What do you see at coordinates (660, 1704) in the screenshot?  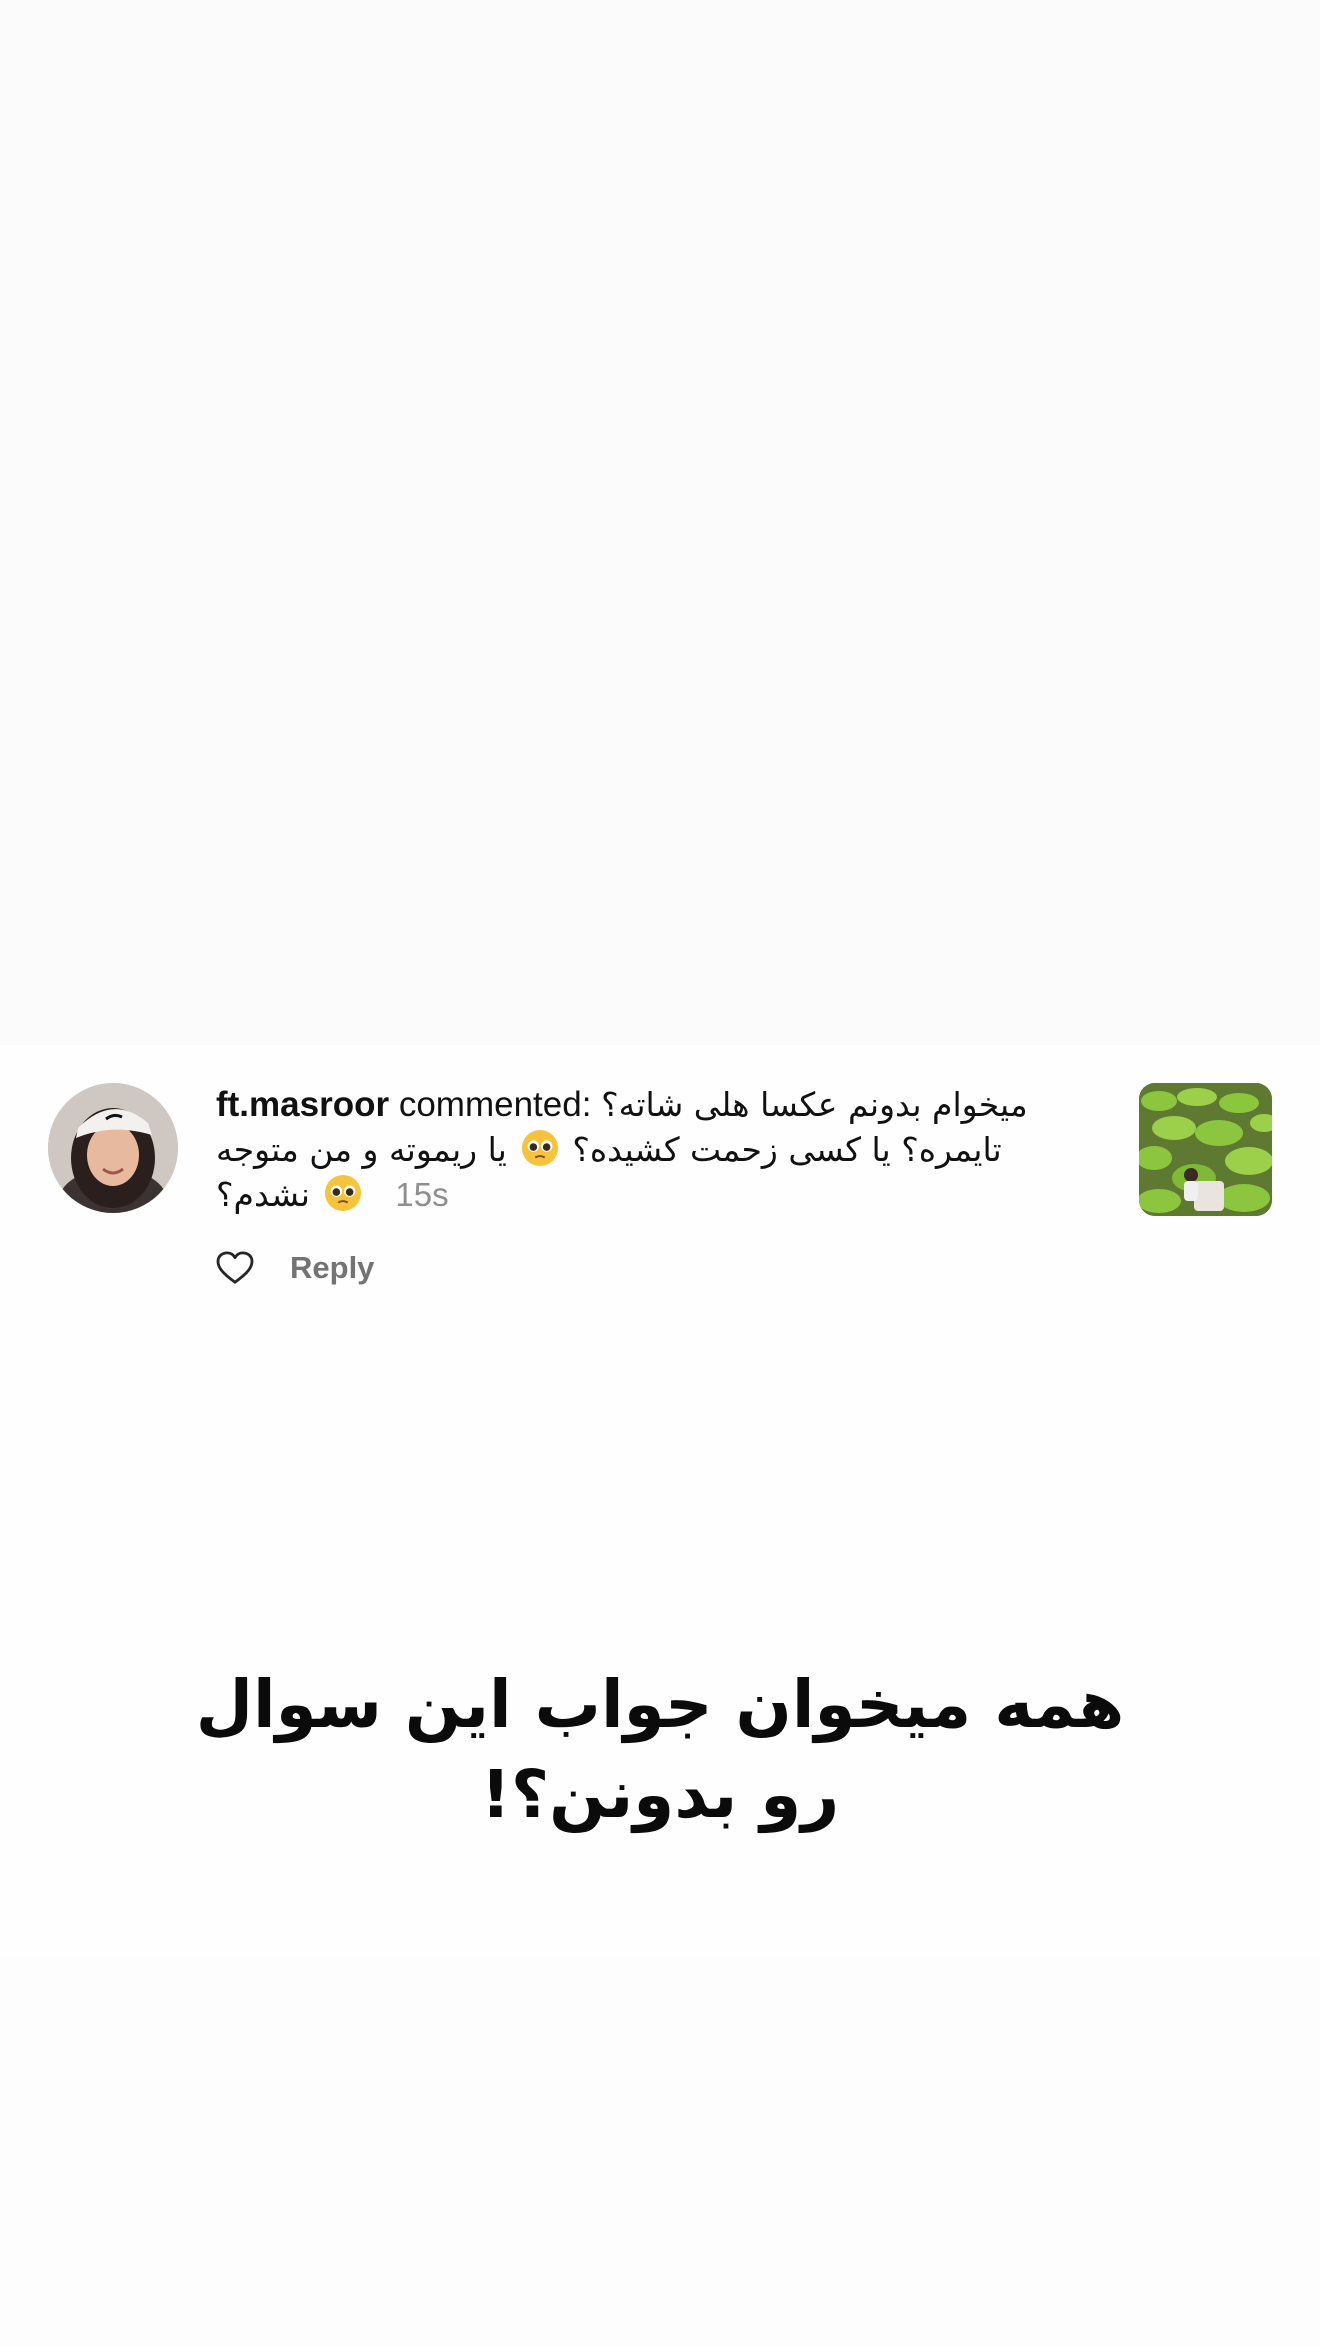 I see `caption-line-1: همه میخوان جواب این سوال` at bounding box center [660, 1704].